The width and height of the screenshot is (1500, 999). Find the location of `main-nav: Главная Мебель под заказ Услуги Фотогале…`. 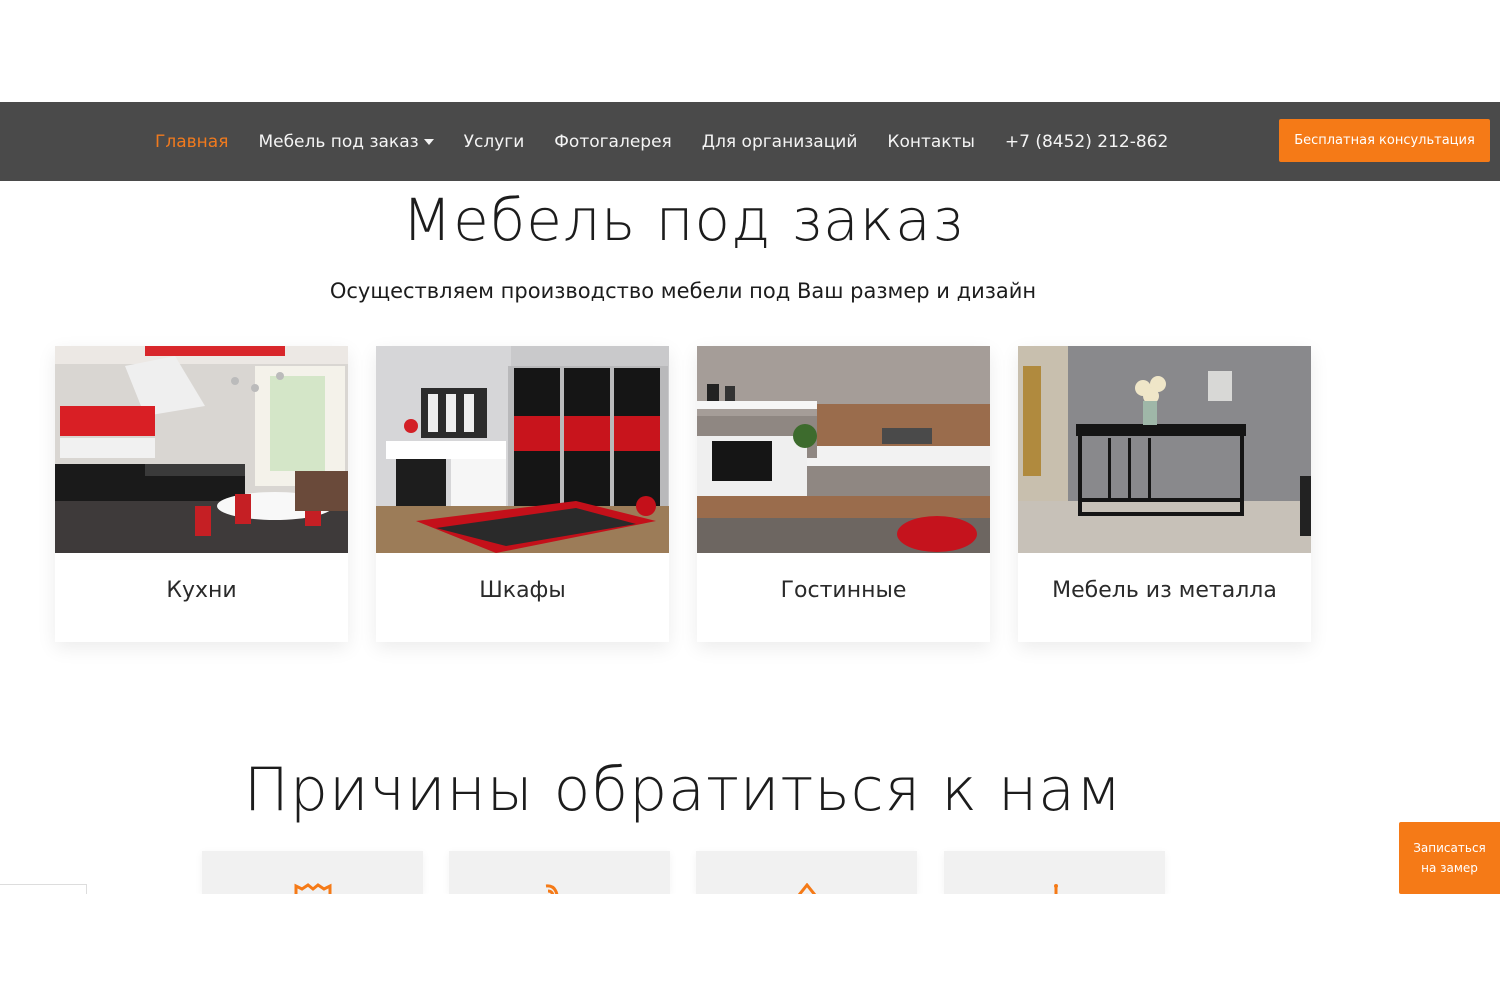

main-nav: Главная Мебель под заказ Услуги Фотогале… is located at coordinates (661, 141).